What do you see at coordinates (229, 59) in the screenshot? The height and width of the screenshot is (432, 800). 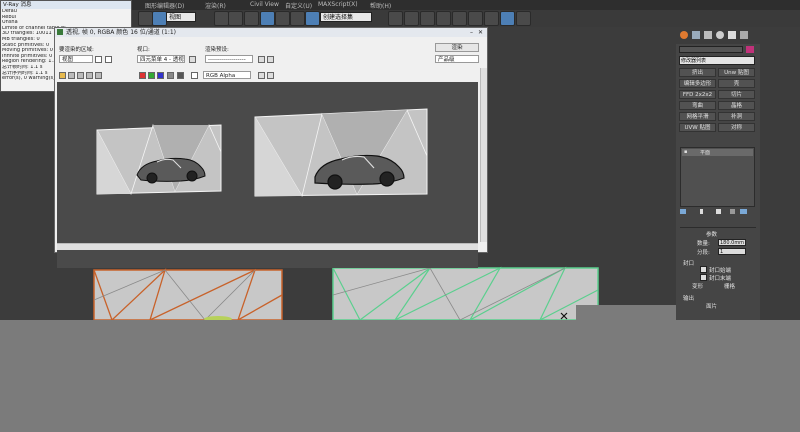 I see `preset-select: -------------------` at bounding box center [229, 59].